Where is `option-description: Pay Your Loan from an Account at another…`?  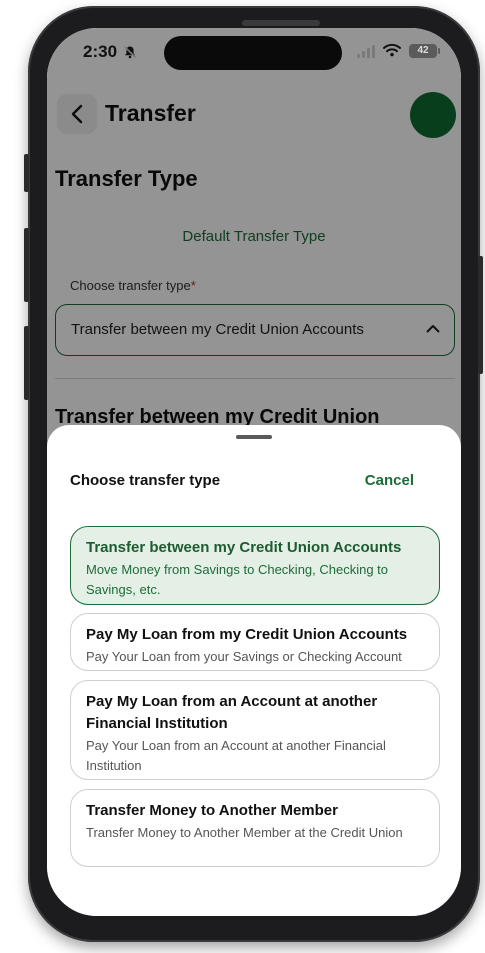 option-description: Pay Your Loan from an Account at another… is located at coordinates (236, 755).